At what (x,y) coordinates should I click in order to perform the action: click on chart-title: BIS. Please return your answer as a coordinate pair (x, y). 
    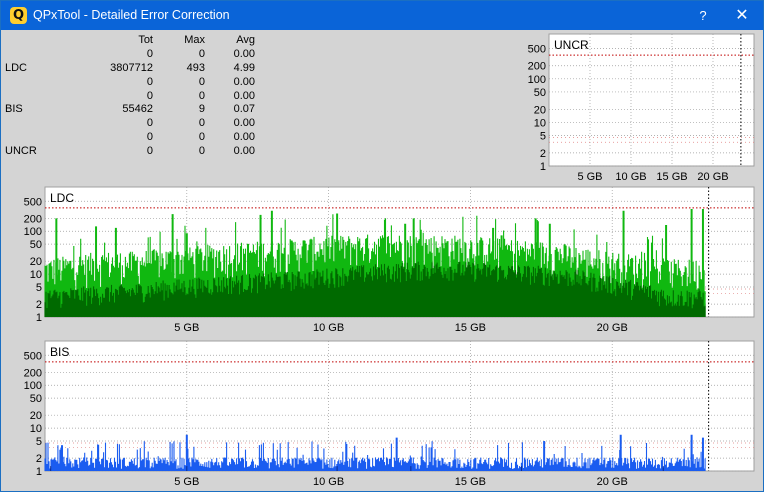
    Looking at the image, I should click on (59, 352).